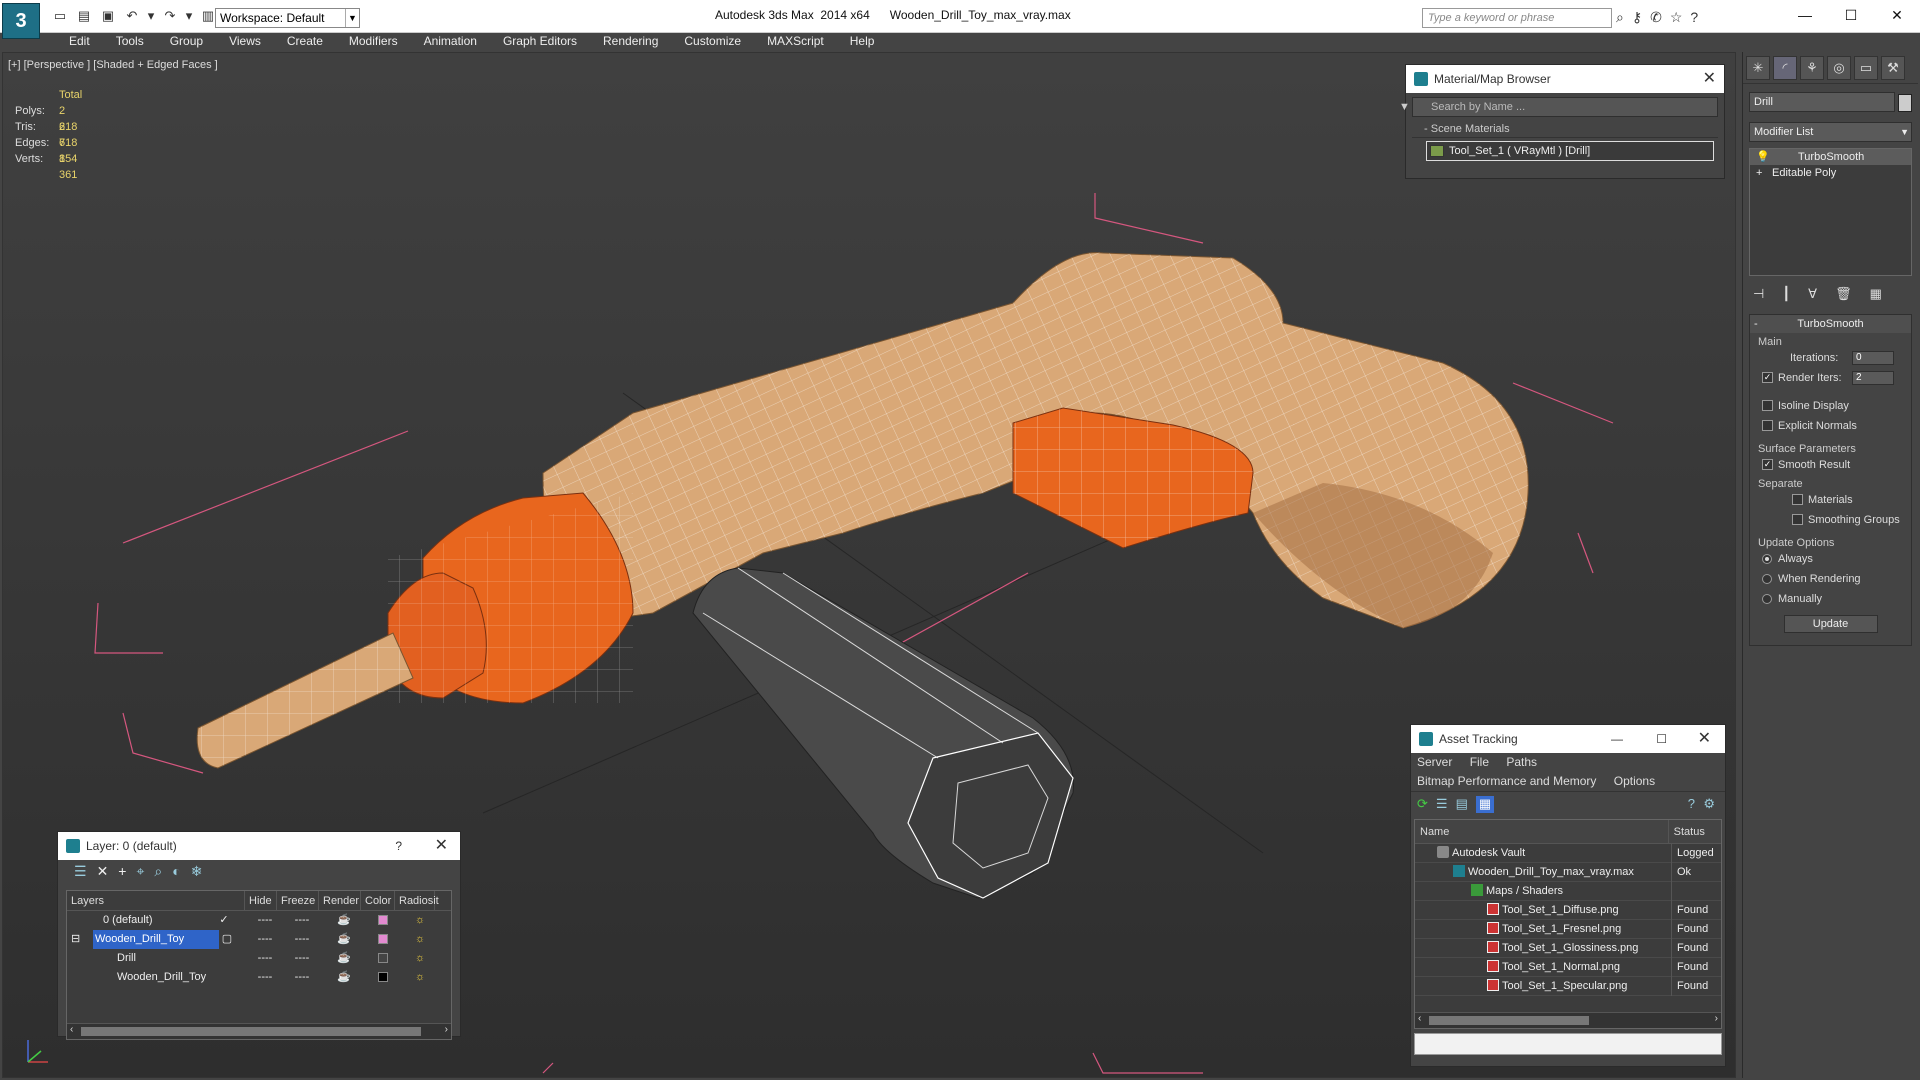 The width and height of the screenshot is (1920, 1080). I want to click on configure-sets-icon: ▦, so click(1876, 294).